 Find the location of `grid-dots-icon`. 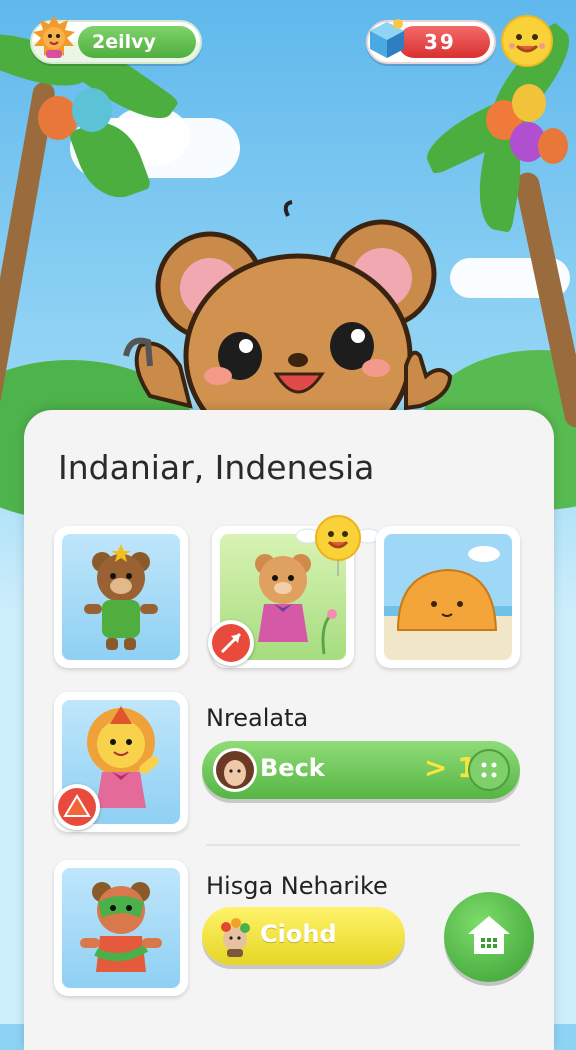

grid-dots-icon is located at coordinates (489, 770).